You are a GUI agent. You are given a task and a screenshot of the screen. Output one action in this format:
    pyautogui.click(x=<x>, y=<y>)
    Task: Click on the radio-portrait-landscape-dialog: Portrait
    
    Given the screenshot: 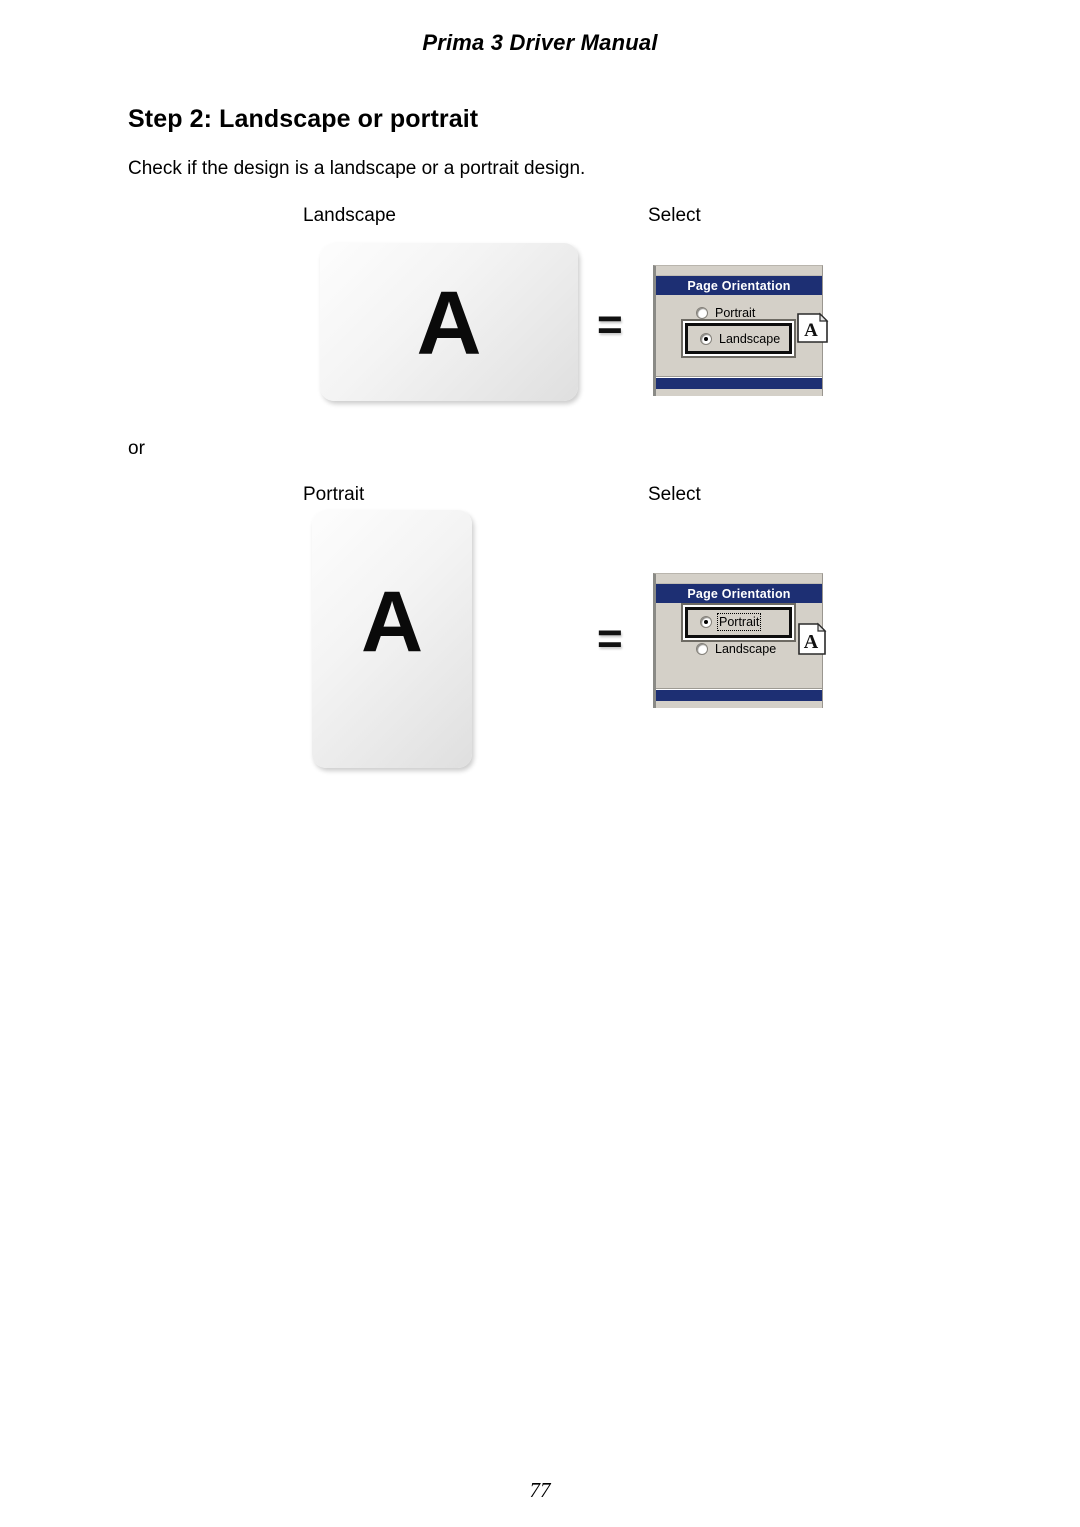 What is the action you would take?
    pyautogui.click(x=725, y=313)
    